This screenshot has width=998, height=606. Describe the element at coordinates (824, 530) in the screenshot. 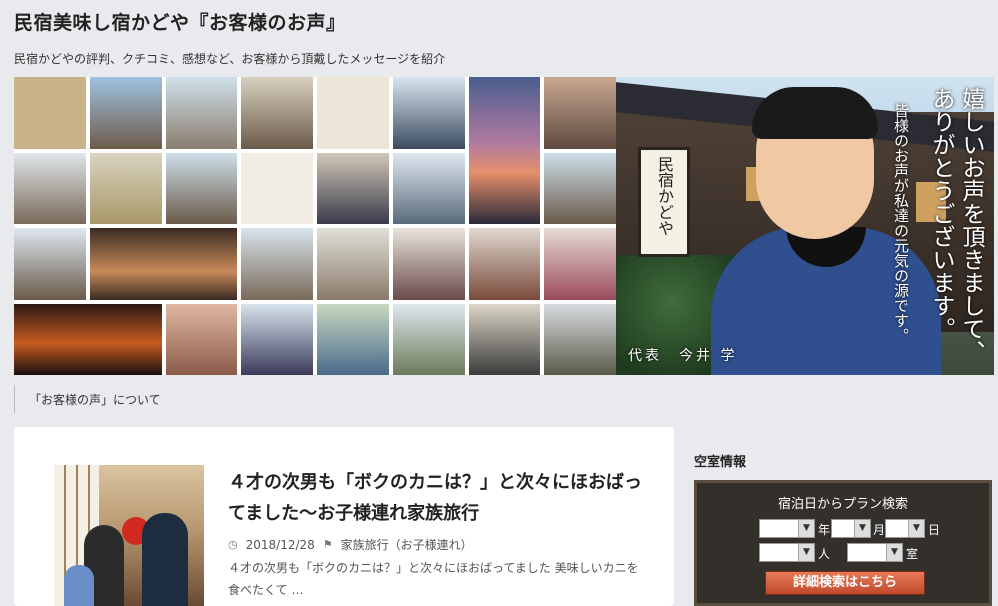

I see `year-unit: 年` at that location.